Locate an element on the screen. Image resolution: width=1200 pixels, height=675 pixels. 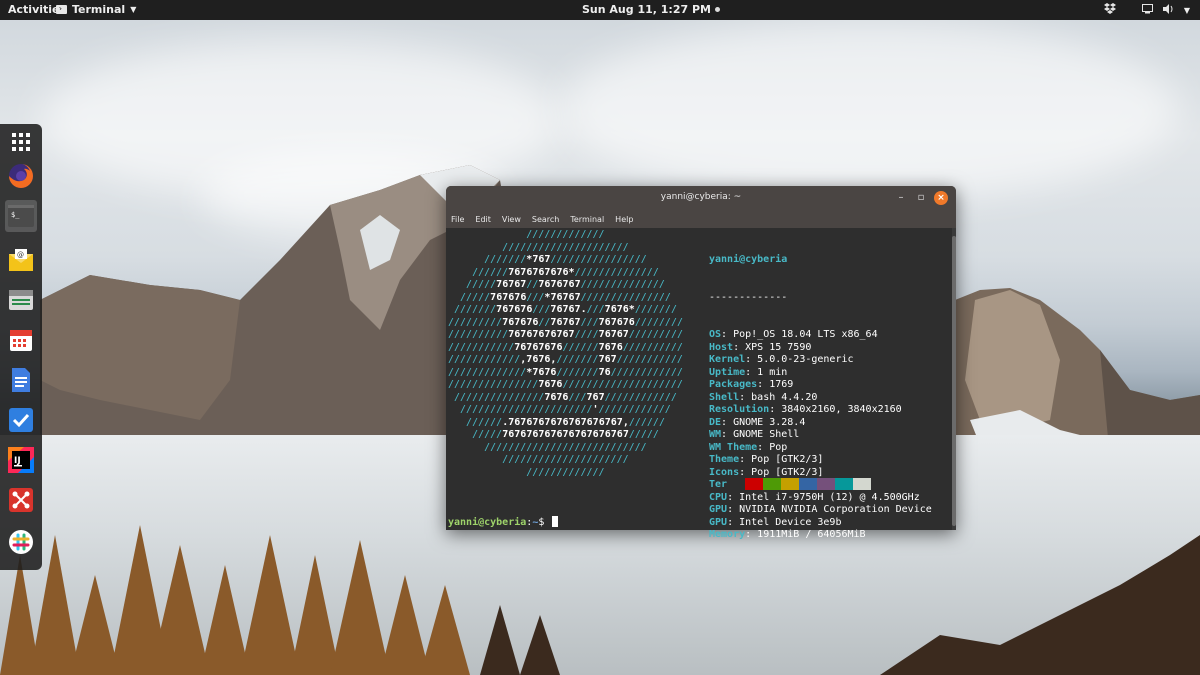
info-value: Pop is located at coordinates (778, 447).